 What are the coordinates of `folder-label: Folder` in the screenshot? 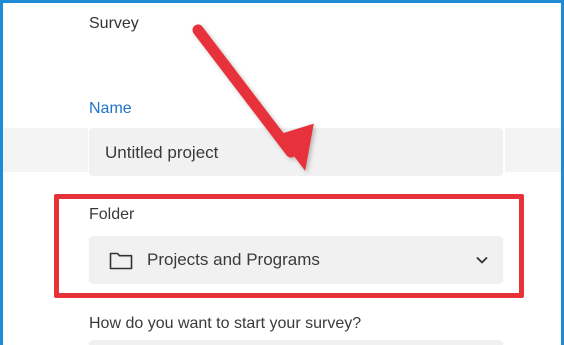 It's located at (112, 214).